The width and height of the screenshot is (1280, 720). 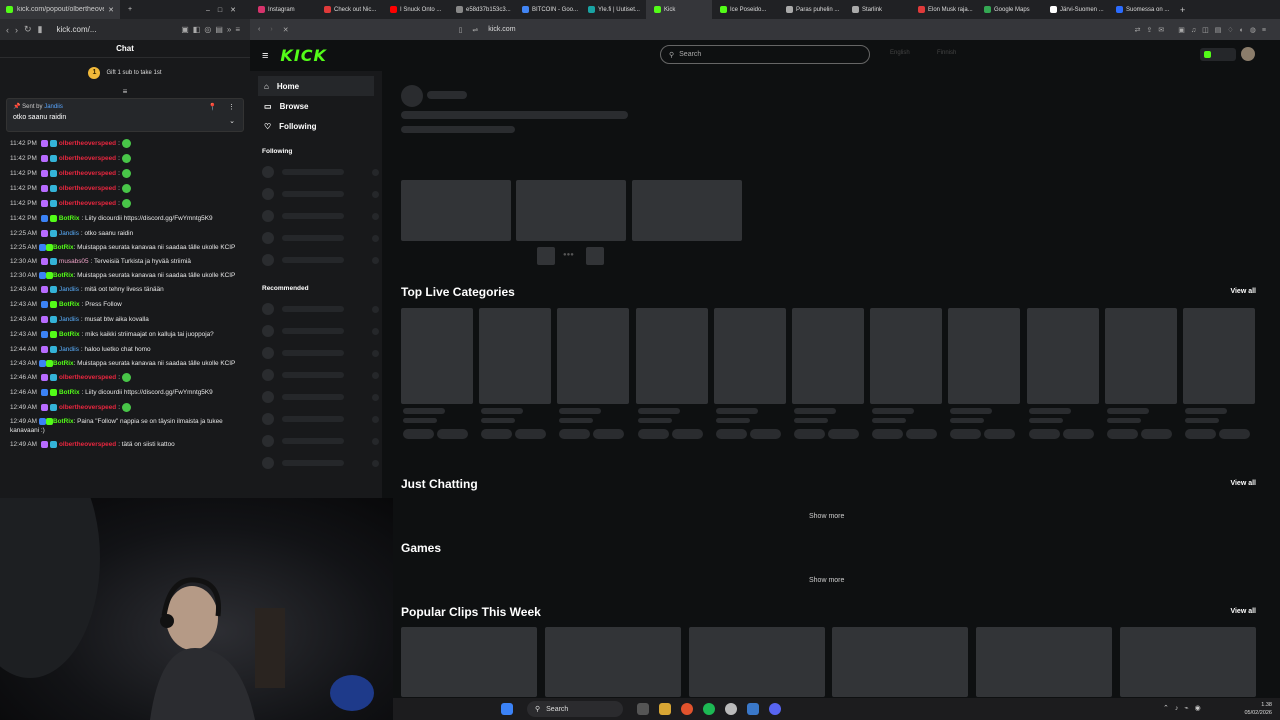 I want to click on extension-icons: ▣◧◎▤»≡, so click(x=212, y=29).